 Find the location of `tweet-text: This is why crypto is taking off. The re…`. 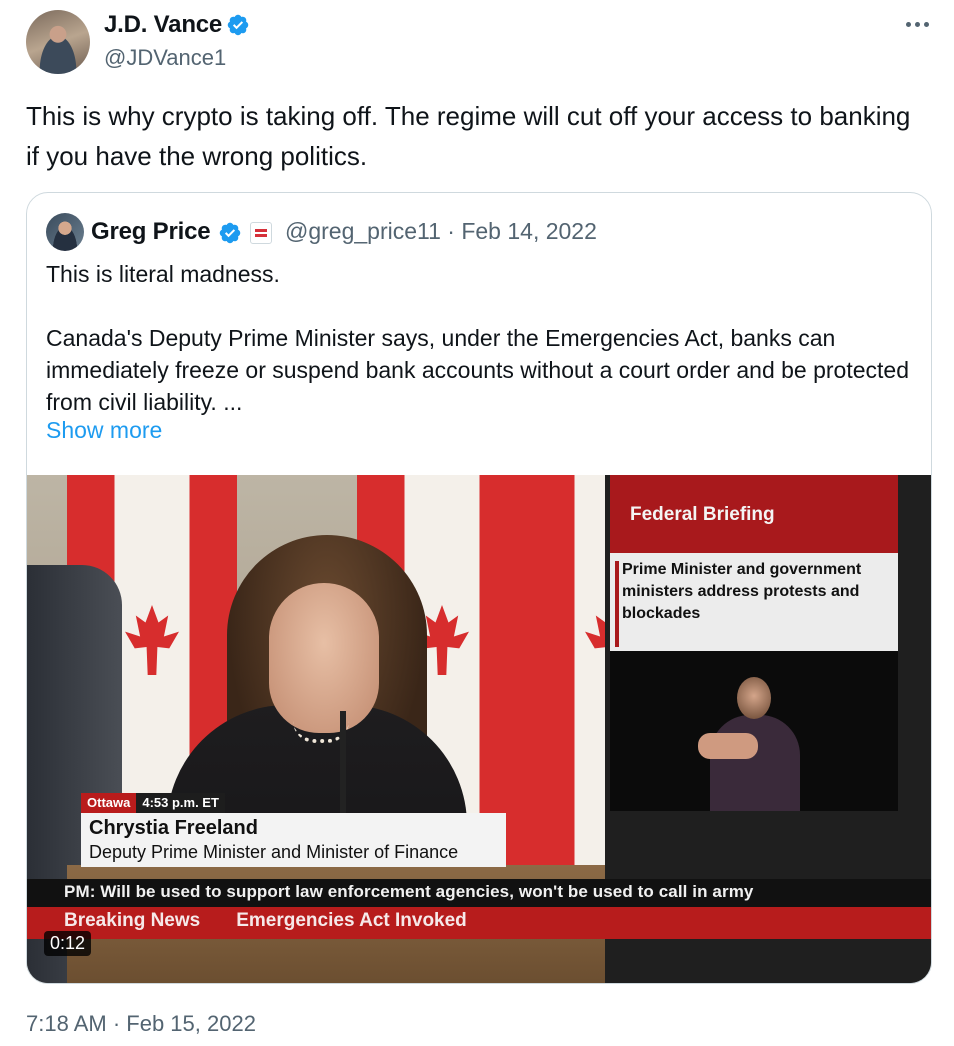

tweet-text: This is why crypto is taking off. The re… is located at coordinates (468, 136).